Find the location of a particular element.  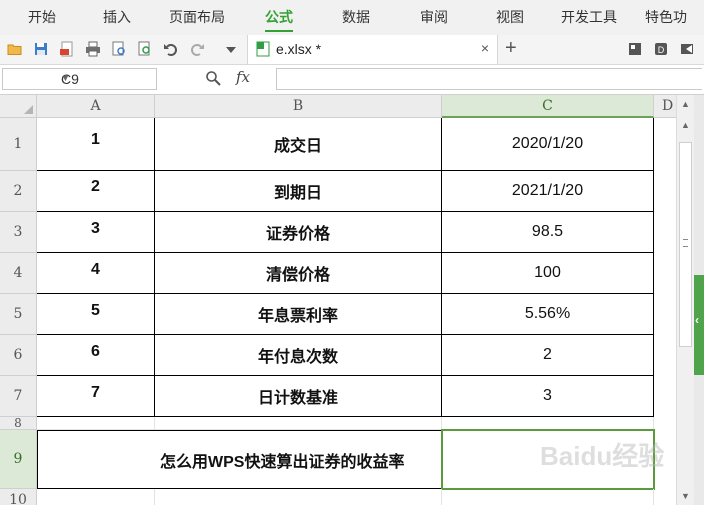

document-tab: e.xlsx * × is located at coordinates (372, 49).